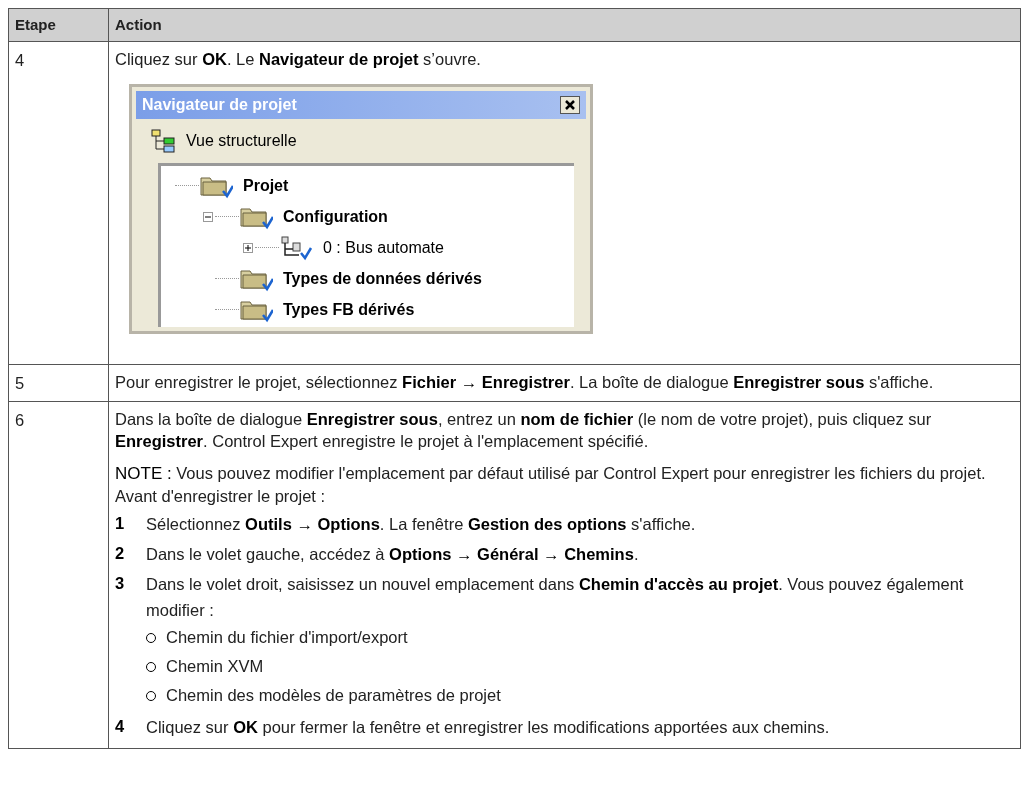  I want to click on tree-item: 0 : Bus automate, so click(383, 247).